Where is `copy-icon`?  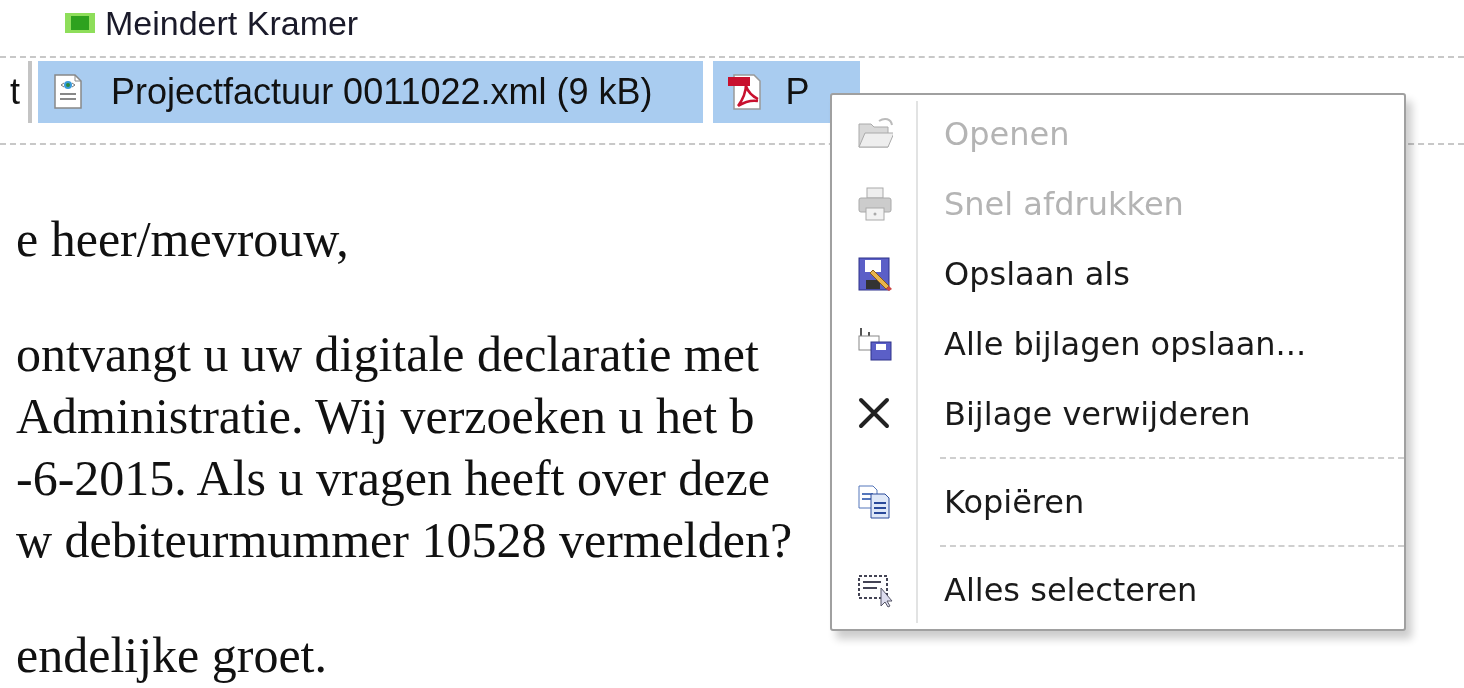
copy-icon is located at coordinates (875, 502).